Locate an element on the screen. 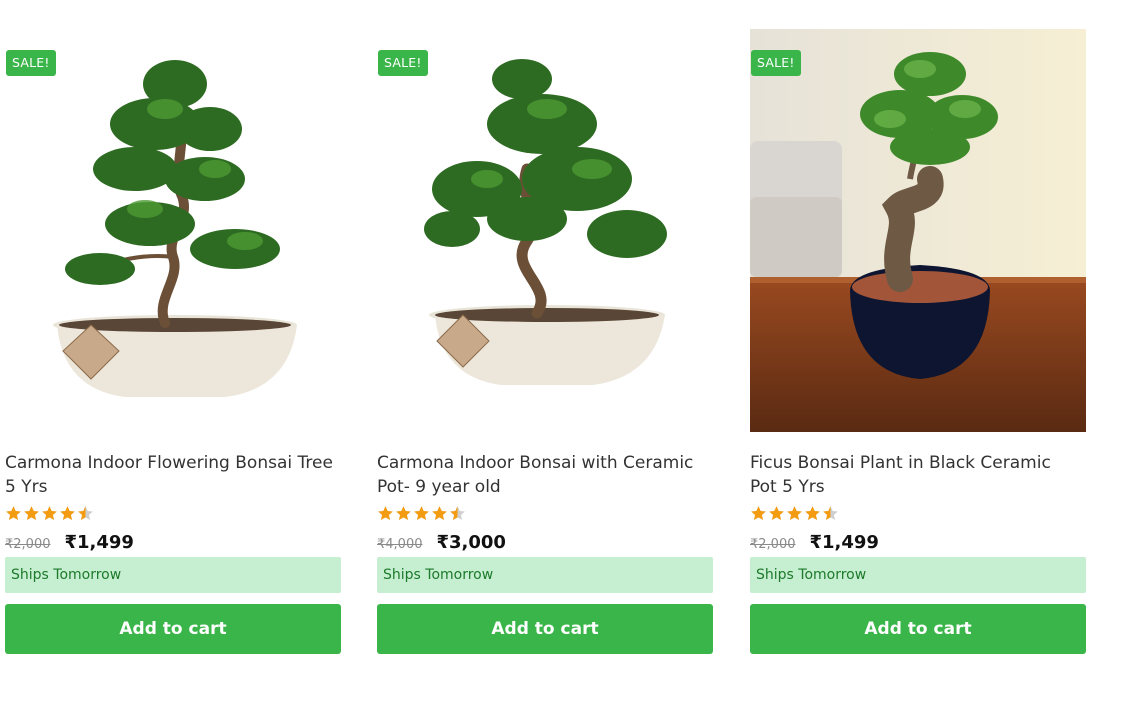  sale-price: ₹3,000 is located at coordinates (471, 542).